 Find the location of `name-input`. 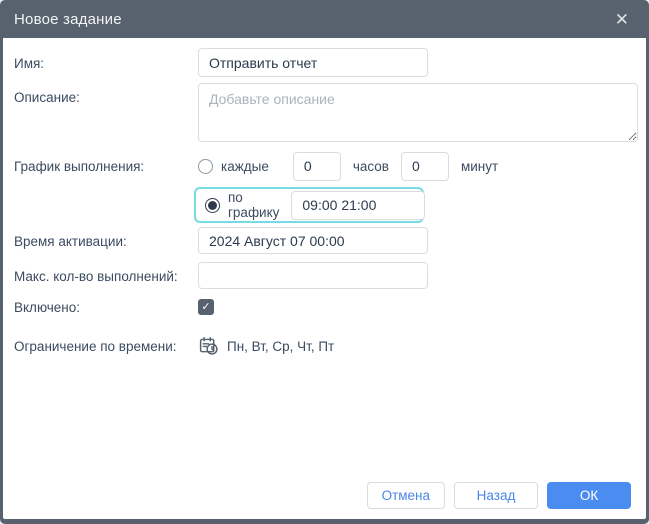

name-input is located at coordinates (313, 62).